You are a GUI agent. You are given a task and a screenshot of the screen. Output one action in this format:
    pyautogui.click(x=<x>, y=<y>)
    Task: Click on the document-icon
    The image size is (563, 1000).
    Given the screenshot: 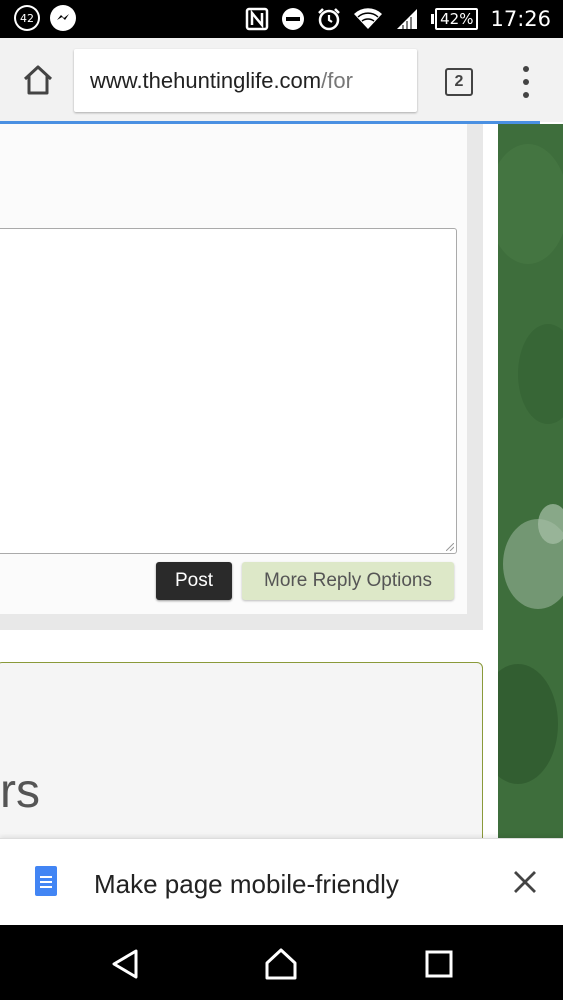 What is the action you would take?
    pyautogui.click(x=46, y=881)
    